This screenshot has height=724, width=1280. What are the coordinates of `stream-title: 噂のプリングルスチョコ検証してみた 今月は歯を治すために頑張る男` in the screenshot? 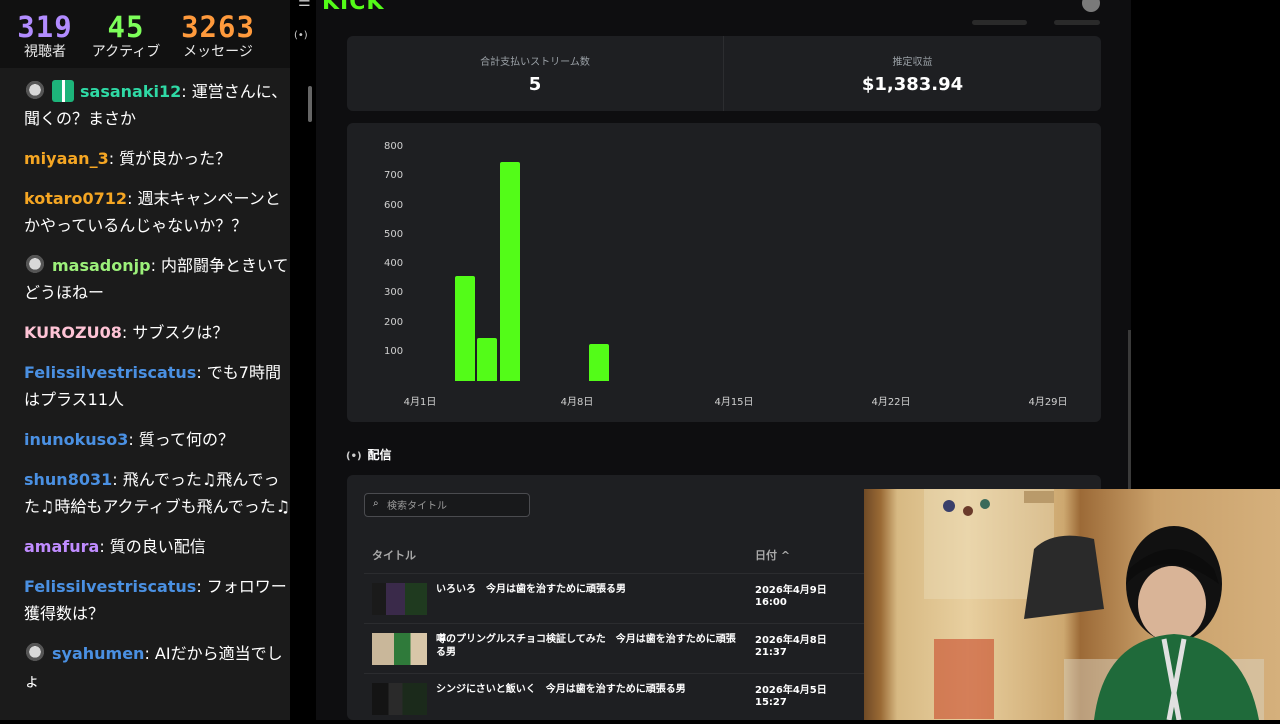 It's located at (586, 646).